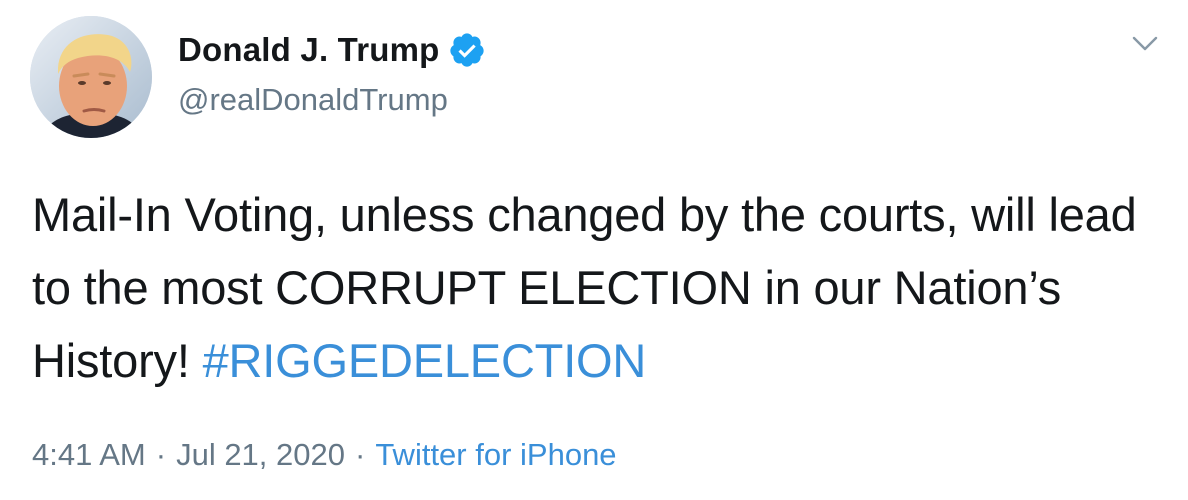 This screenshot has width=1188, height=500. I want to click on tweet-author: Donald J. Trump @realDonaldTrump, so click(332, 72).